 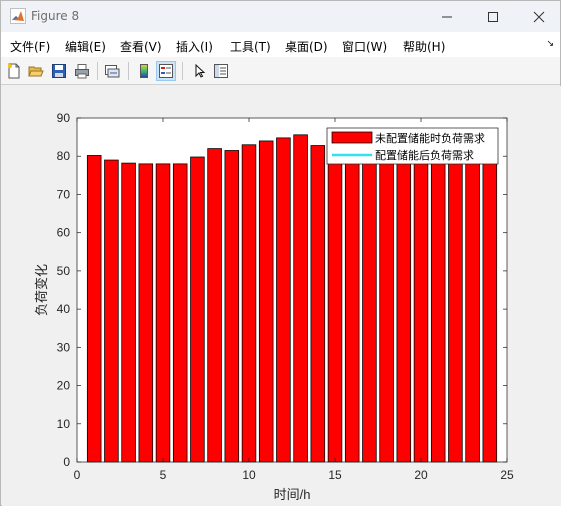 I want to click on menu-view: 查看(V), so click(x=141, y=46).